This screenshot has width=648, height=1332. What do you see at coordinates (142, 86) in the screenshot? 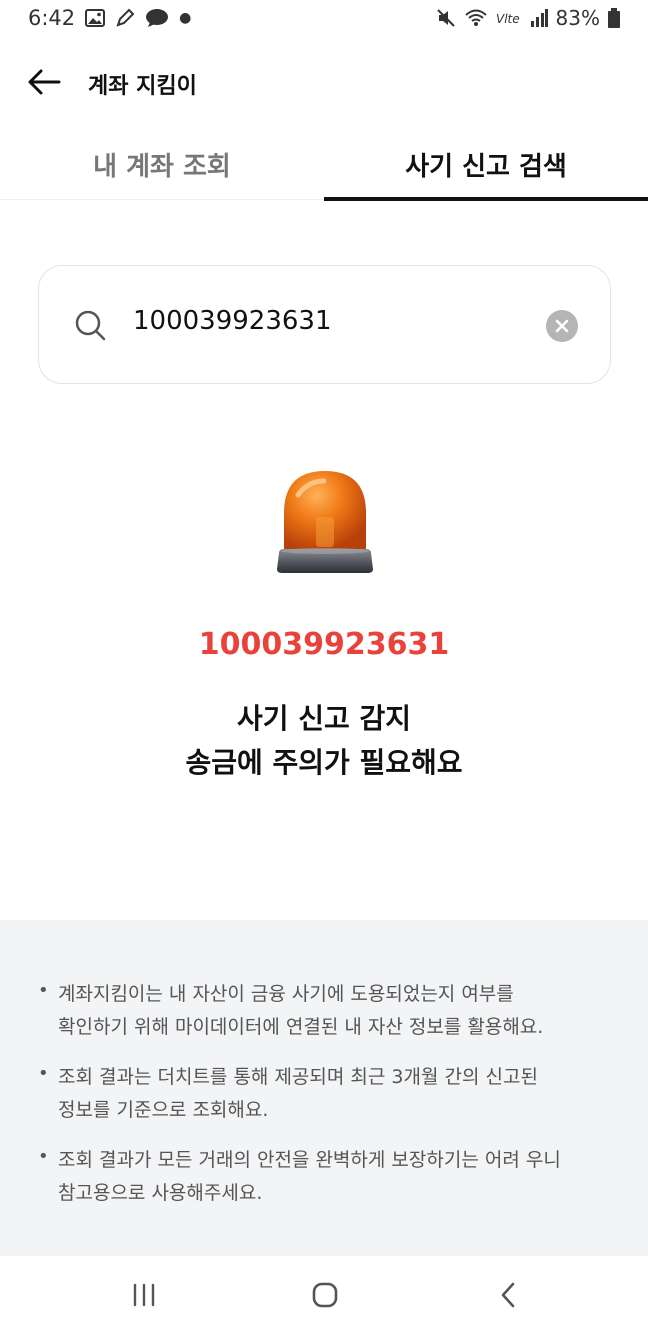
I see `page-title: 계좌 지킴이` at bounding box center [142, 86].